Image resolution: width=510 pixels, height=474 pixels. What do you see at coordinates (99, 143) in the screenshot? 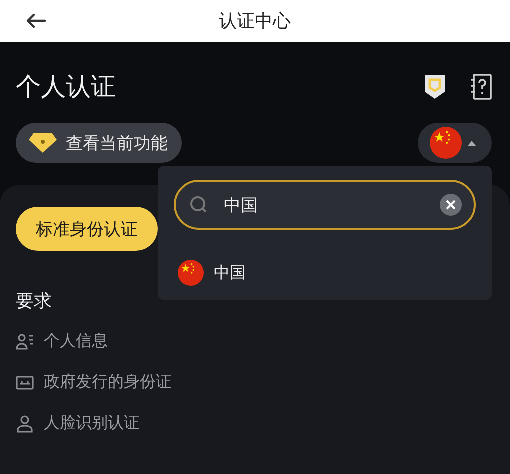
I see `view-features-button: 查看当前功能` at bounding box center [99, 143].